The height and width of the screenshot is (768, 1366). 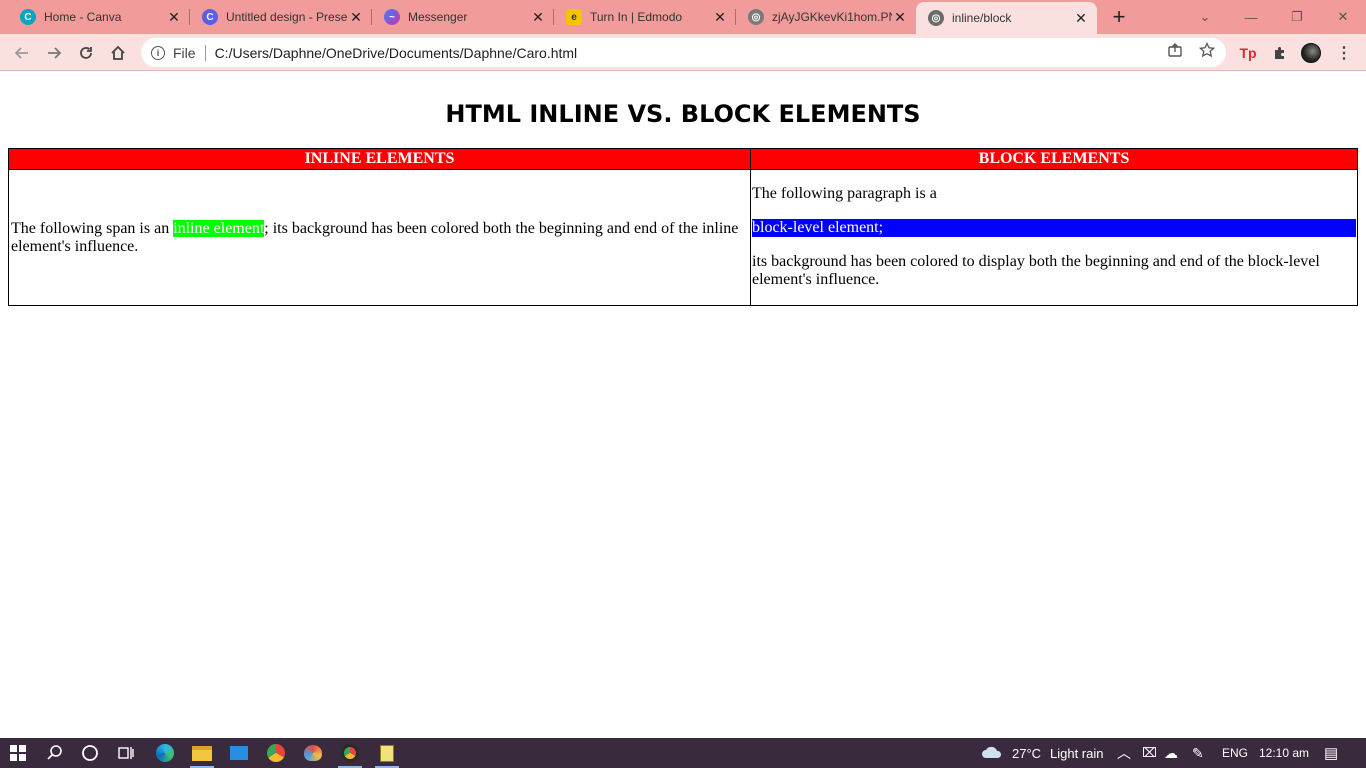 I want to click on cortana-icon, so click(x=90, y=753).